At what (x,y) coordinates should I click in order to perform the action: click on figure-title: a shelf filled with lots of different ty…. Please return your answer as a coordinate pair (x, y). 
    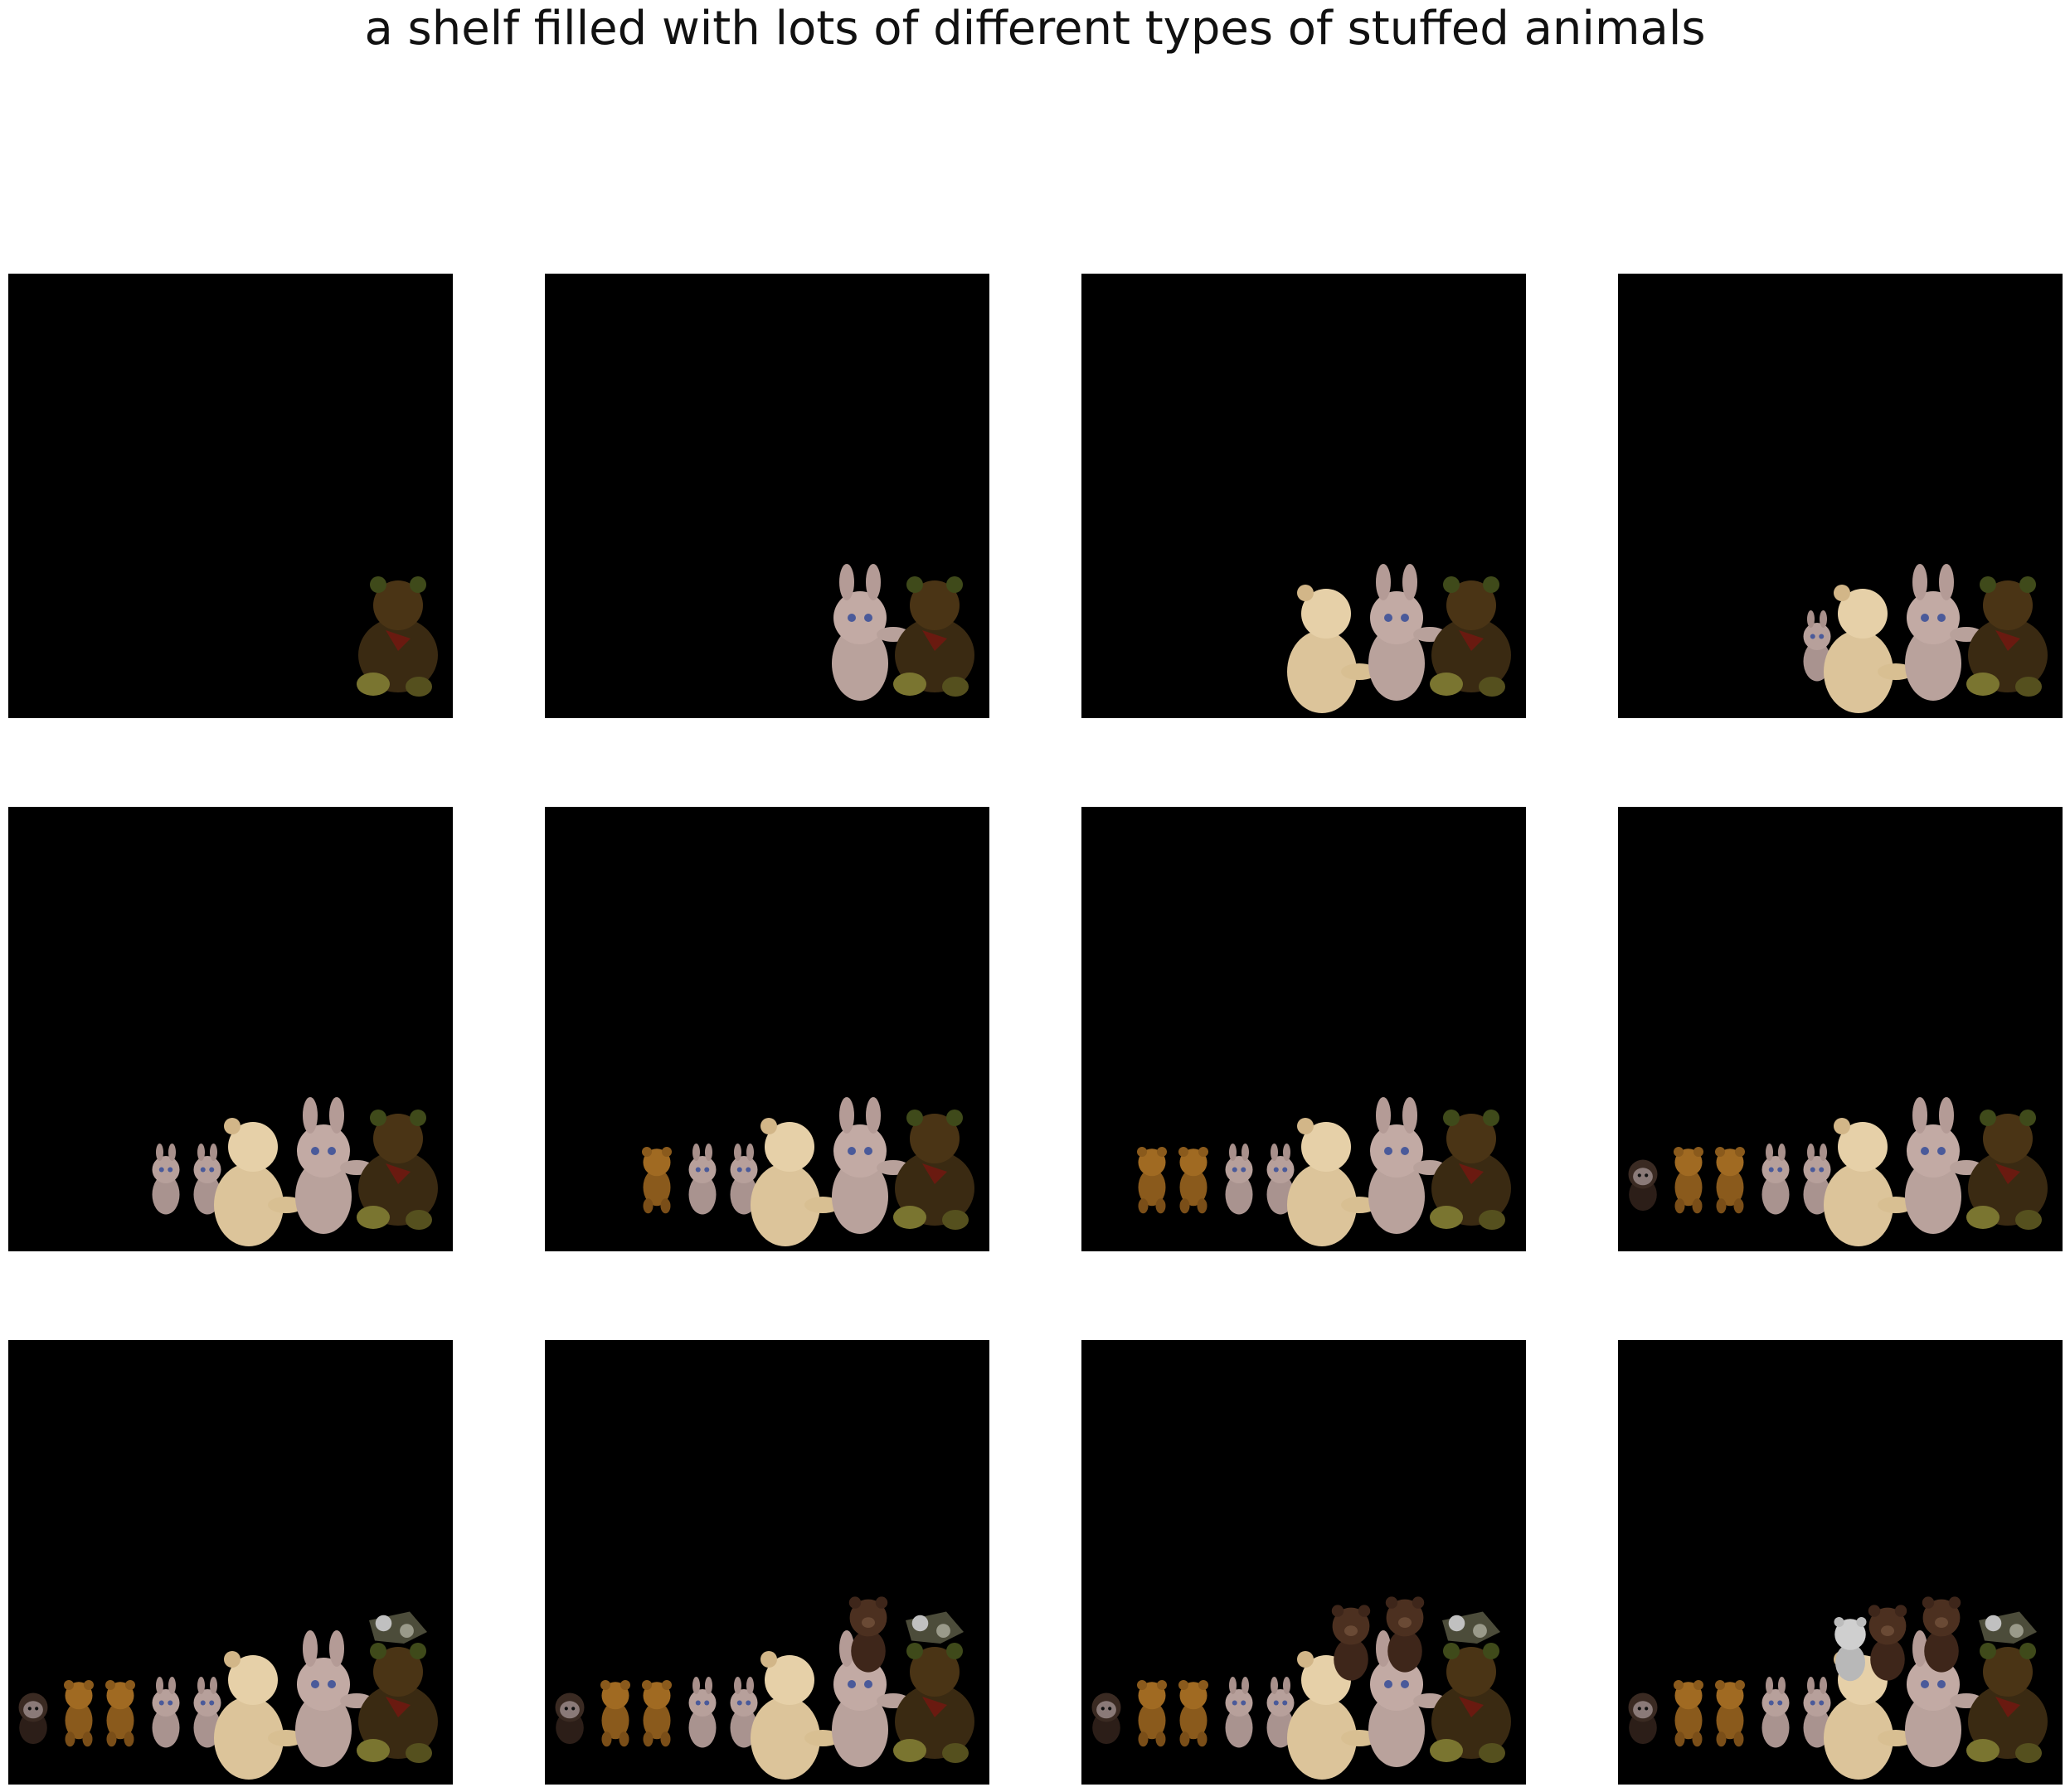
    Looking at the image, I should click on (1035, 29).